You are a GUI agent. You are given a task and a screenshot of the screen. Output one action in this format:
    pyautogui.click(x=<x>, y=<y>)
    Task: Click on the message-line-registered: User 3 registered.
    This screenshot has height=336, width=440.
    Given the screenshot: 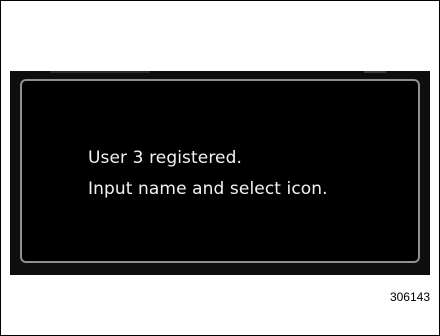 What is the action you would take?
    pyautogui.click(x=165, y=158)
    